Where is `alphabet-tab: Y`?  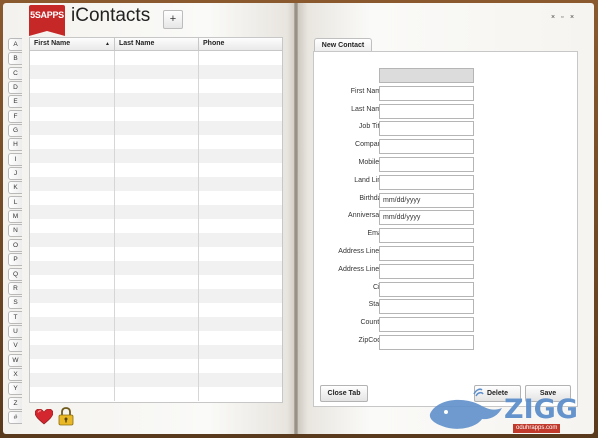 alphabet-tab: Y is located at coordinates (15, 389).